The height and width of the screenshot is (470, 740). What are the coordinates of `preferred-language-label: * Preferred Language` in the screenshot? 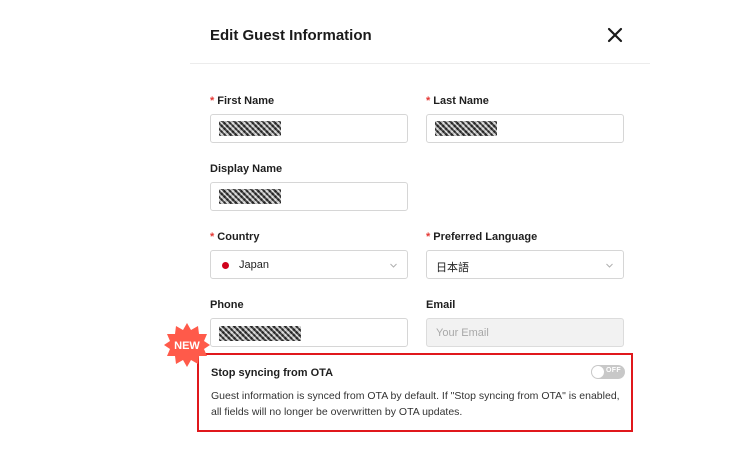 It's located at (481, 237).